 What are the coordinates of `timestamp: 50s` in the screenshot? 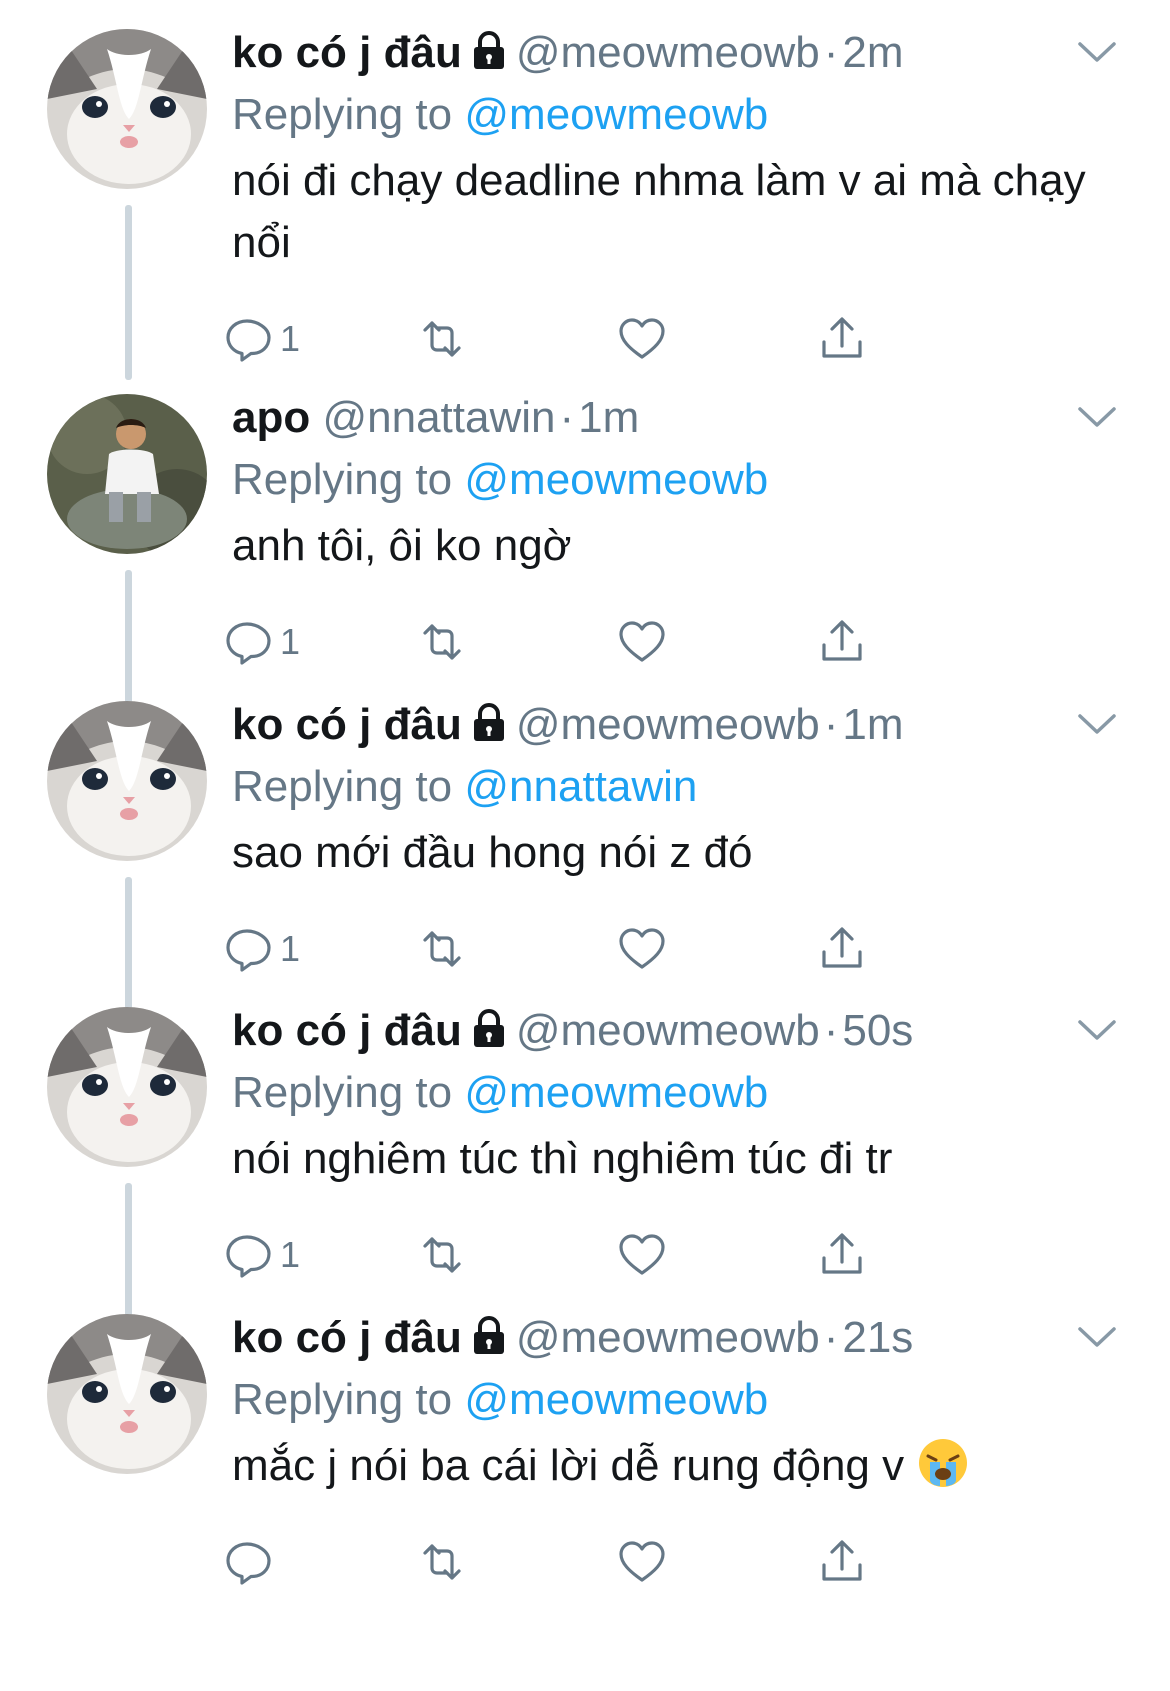 It's located at (877, 1030).